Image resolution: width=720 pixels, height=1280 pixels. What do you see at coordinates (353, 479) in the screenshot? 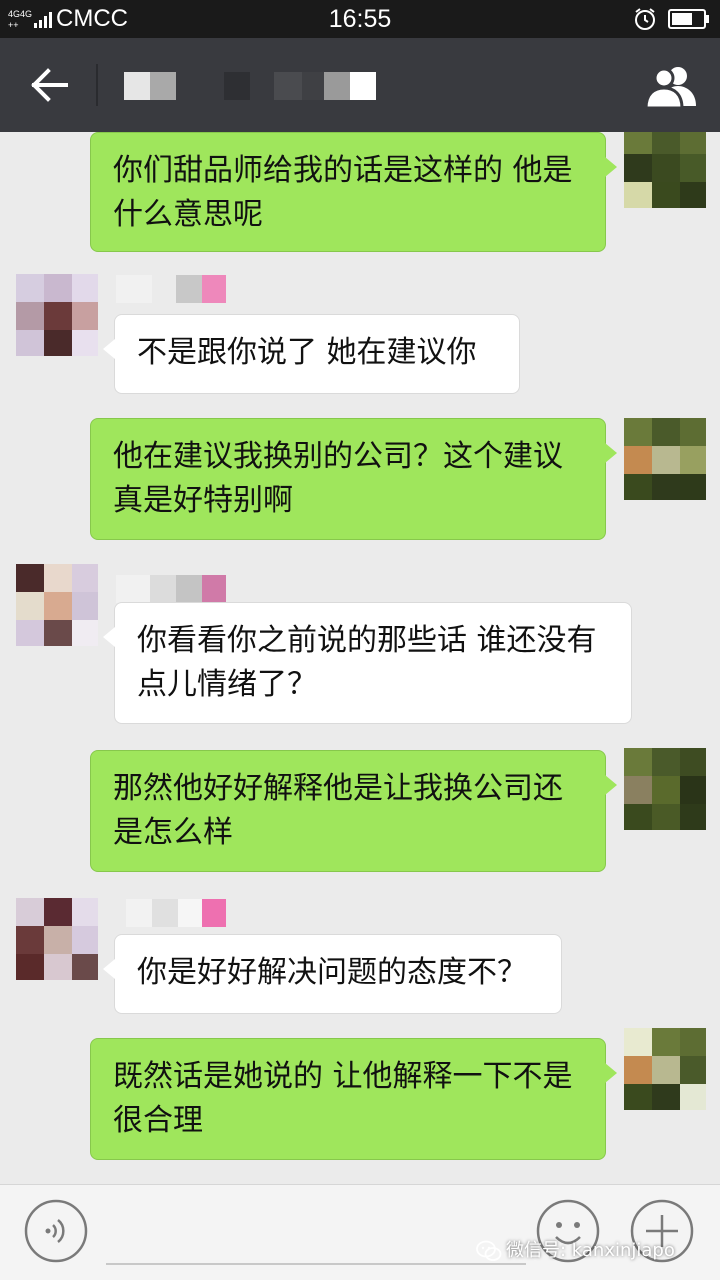
I see `message-bubble-sent: 他在建议我换别的公司？这个建议 真是好特别啊` at bounding box center [353, 479].